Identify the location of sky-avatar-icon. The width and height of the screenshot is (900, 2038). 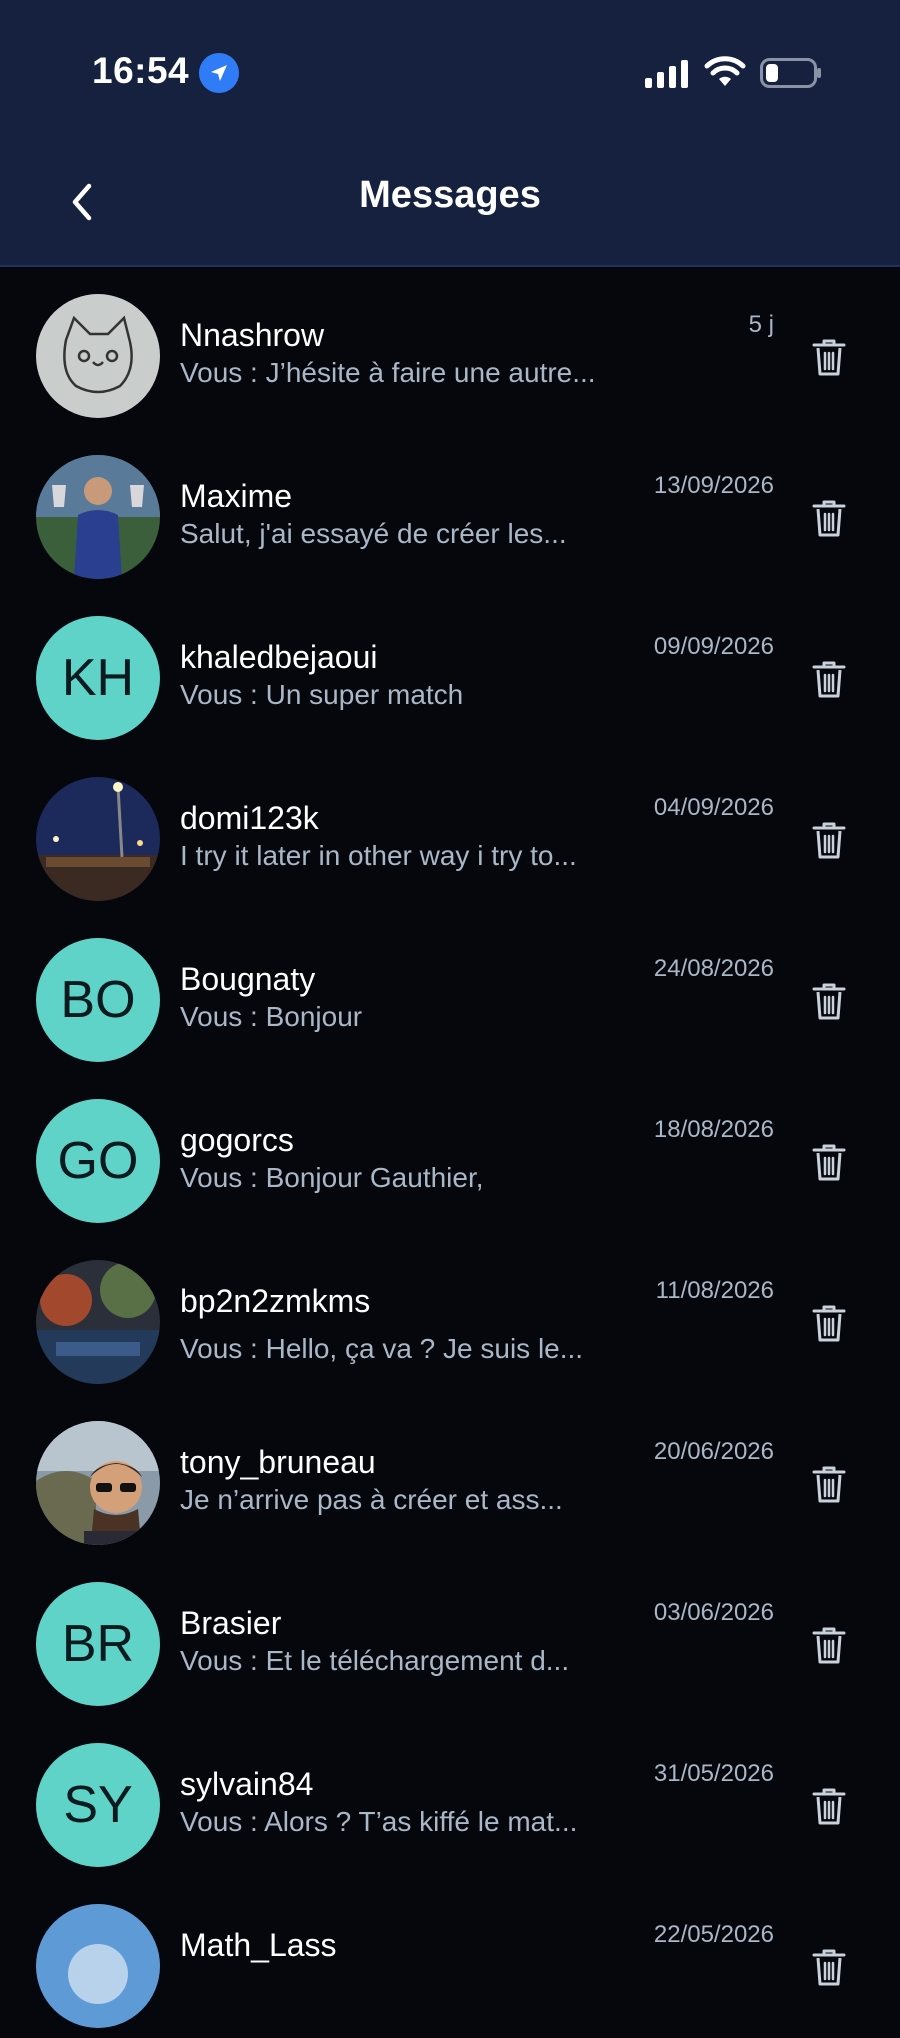
(98, 1966).